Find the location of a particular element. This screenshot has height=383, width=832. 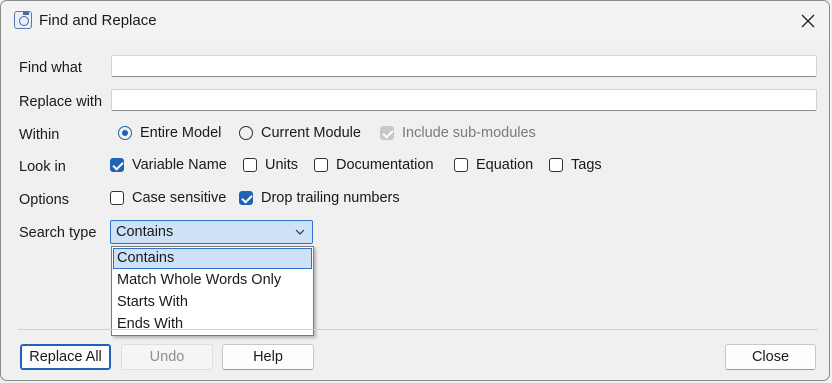

dropdown-option-ends-with: Ends With is located at coordinates (212, 324).